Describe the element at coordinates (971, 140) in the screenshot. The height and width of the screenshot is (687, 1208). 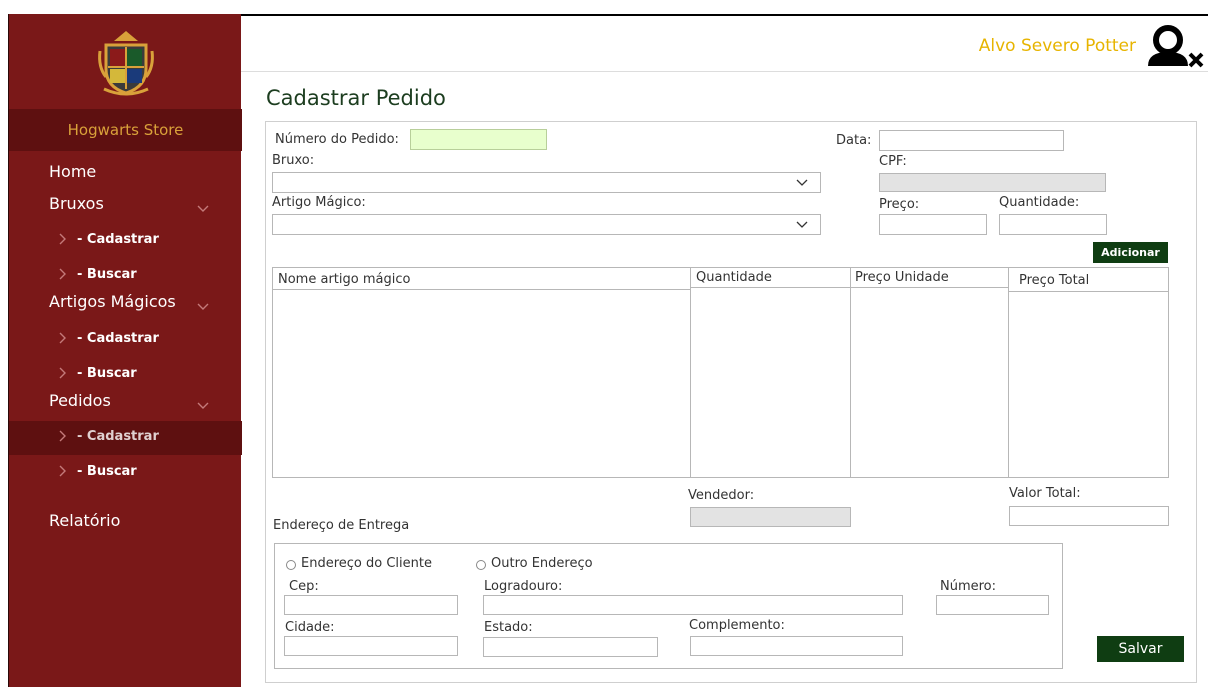
I see `data-input` at that location.